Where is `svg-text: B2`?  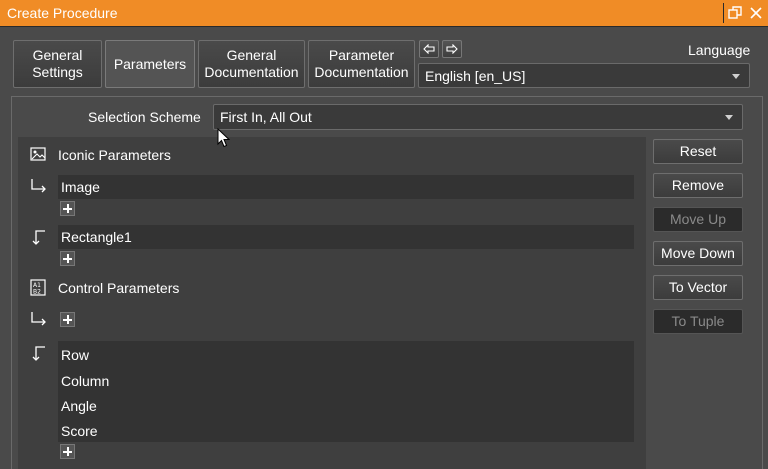 svg-text: B2 is located at coordinates (37, 292).